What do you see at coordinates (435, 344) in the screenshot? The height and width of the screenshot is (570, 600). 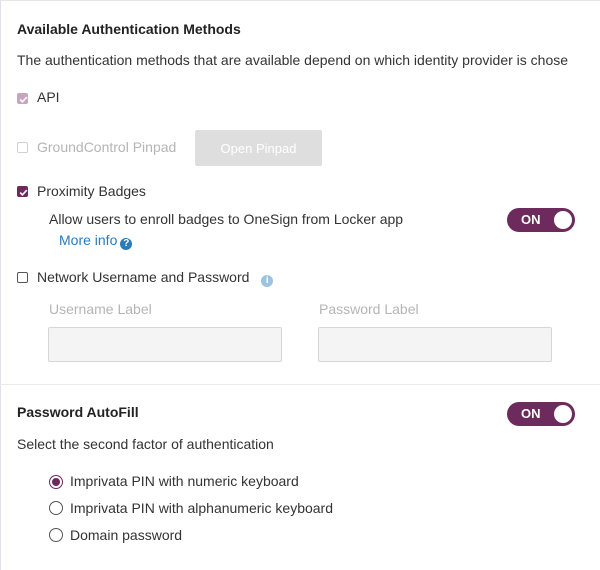 I see `password-label-input` at bounding box center [435, 344].